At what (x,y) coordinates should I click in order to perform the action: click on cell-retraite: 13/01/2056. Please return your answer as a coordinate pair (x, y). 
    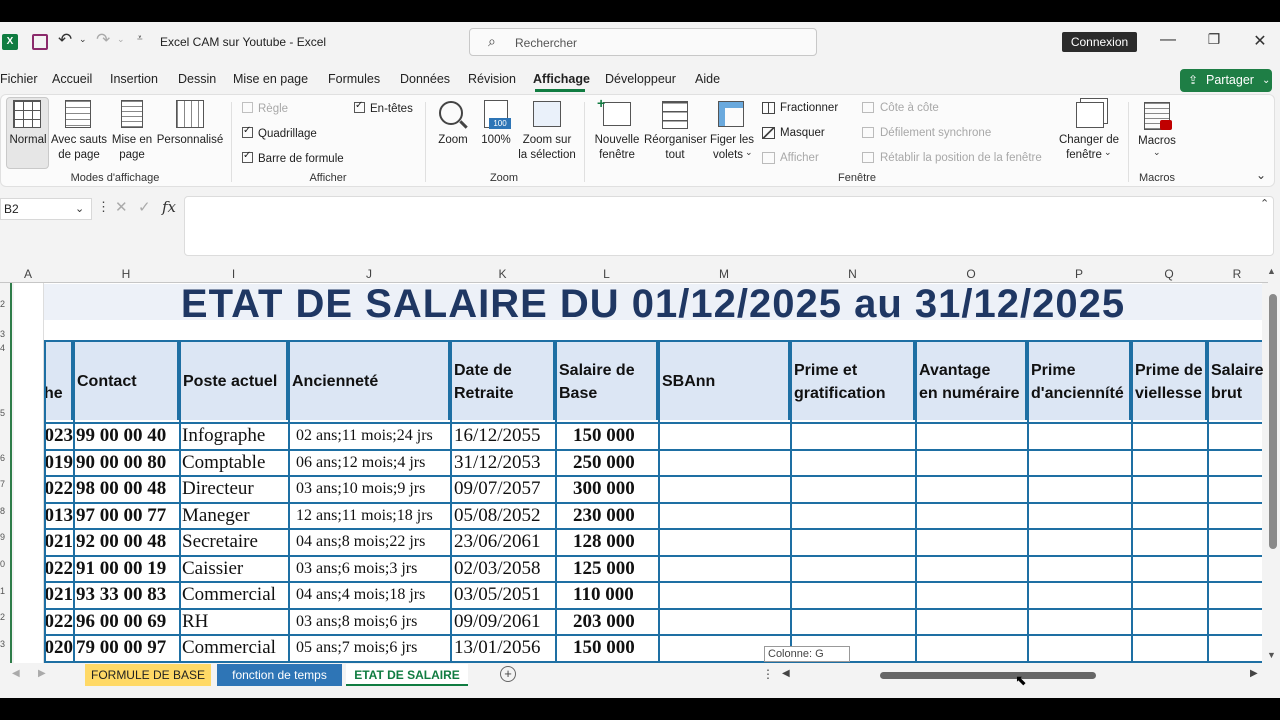
    Looking at the image, I should click on (502, 647).